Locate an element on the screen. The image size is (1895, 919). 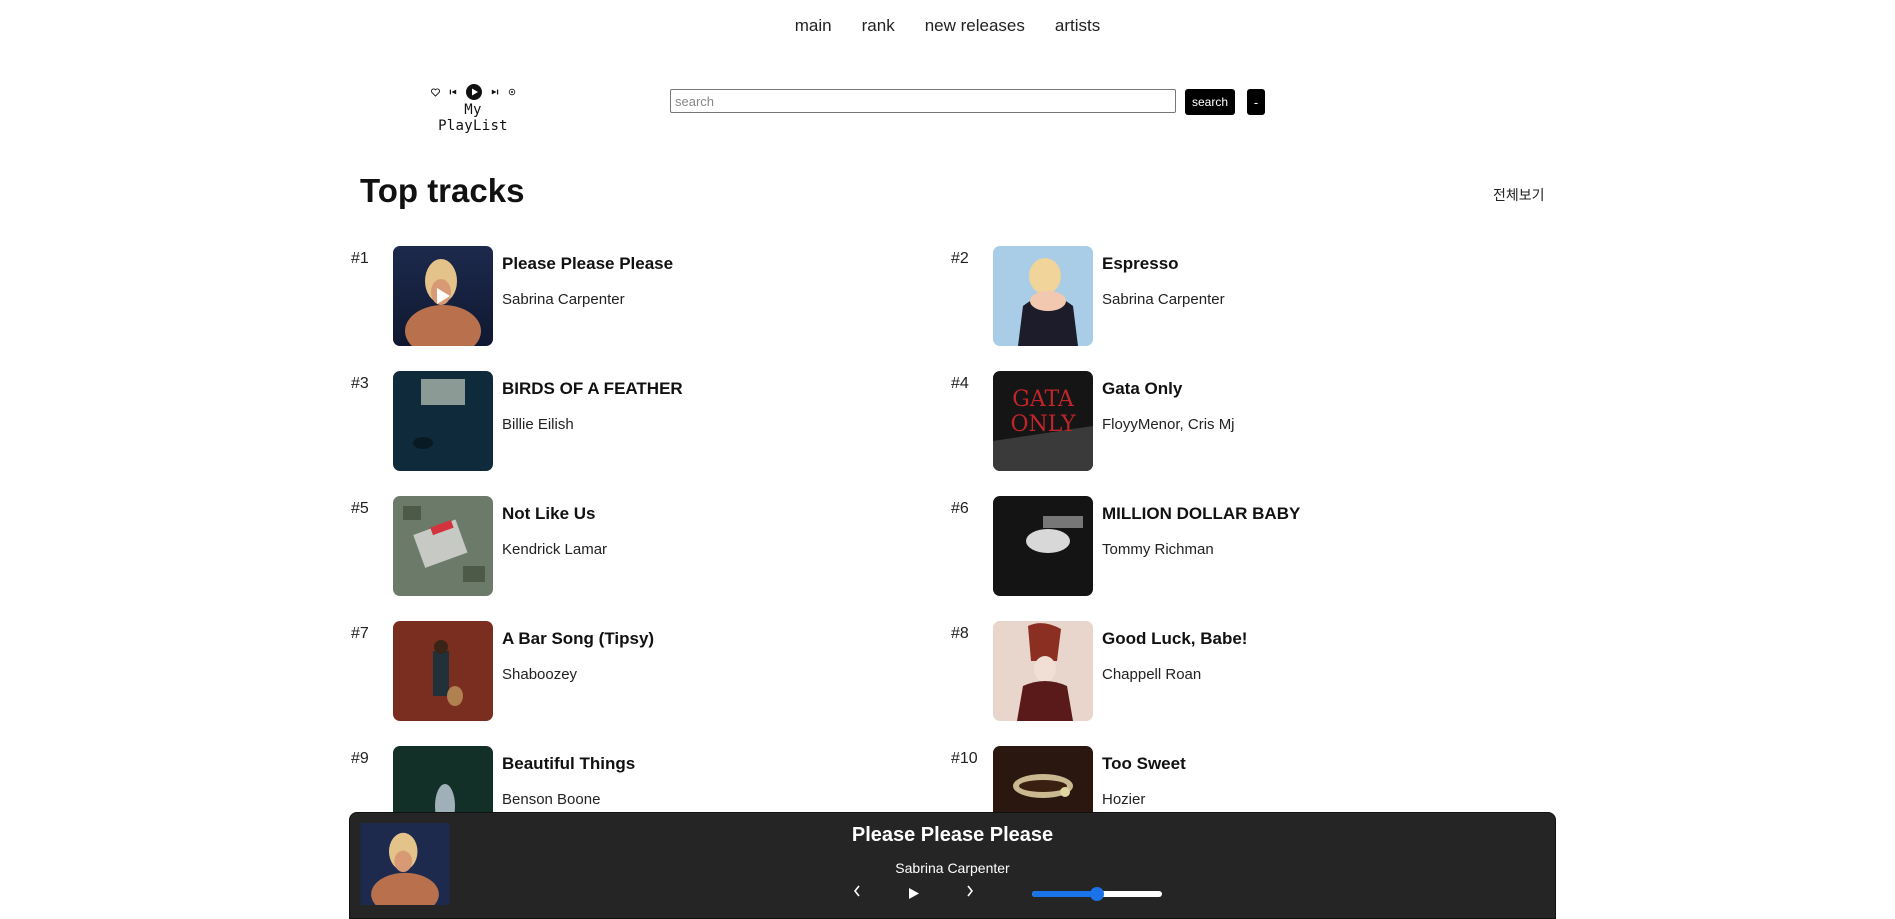
prev-button is located at coordinates (857, 892).